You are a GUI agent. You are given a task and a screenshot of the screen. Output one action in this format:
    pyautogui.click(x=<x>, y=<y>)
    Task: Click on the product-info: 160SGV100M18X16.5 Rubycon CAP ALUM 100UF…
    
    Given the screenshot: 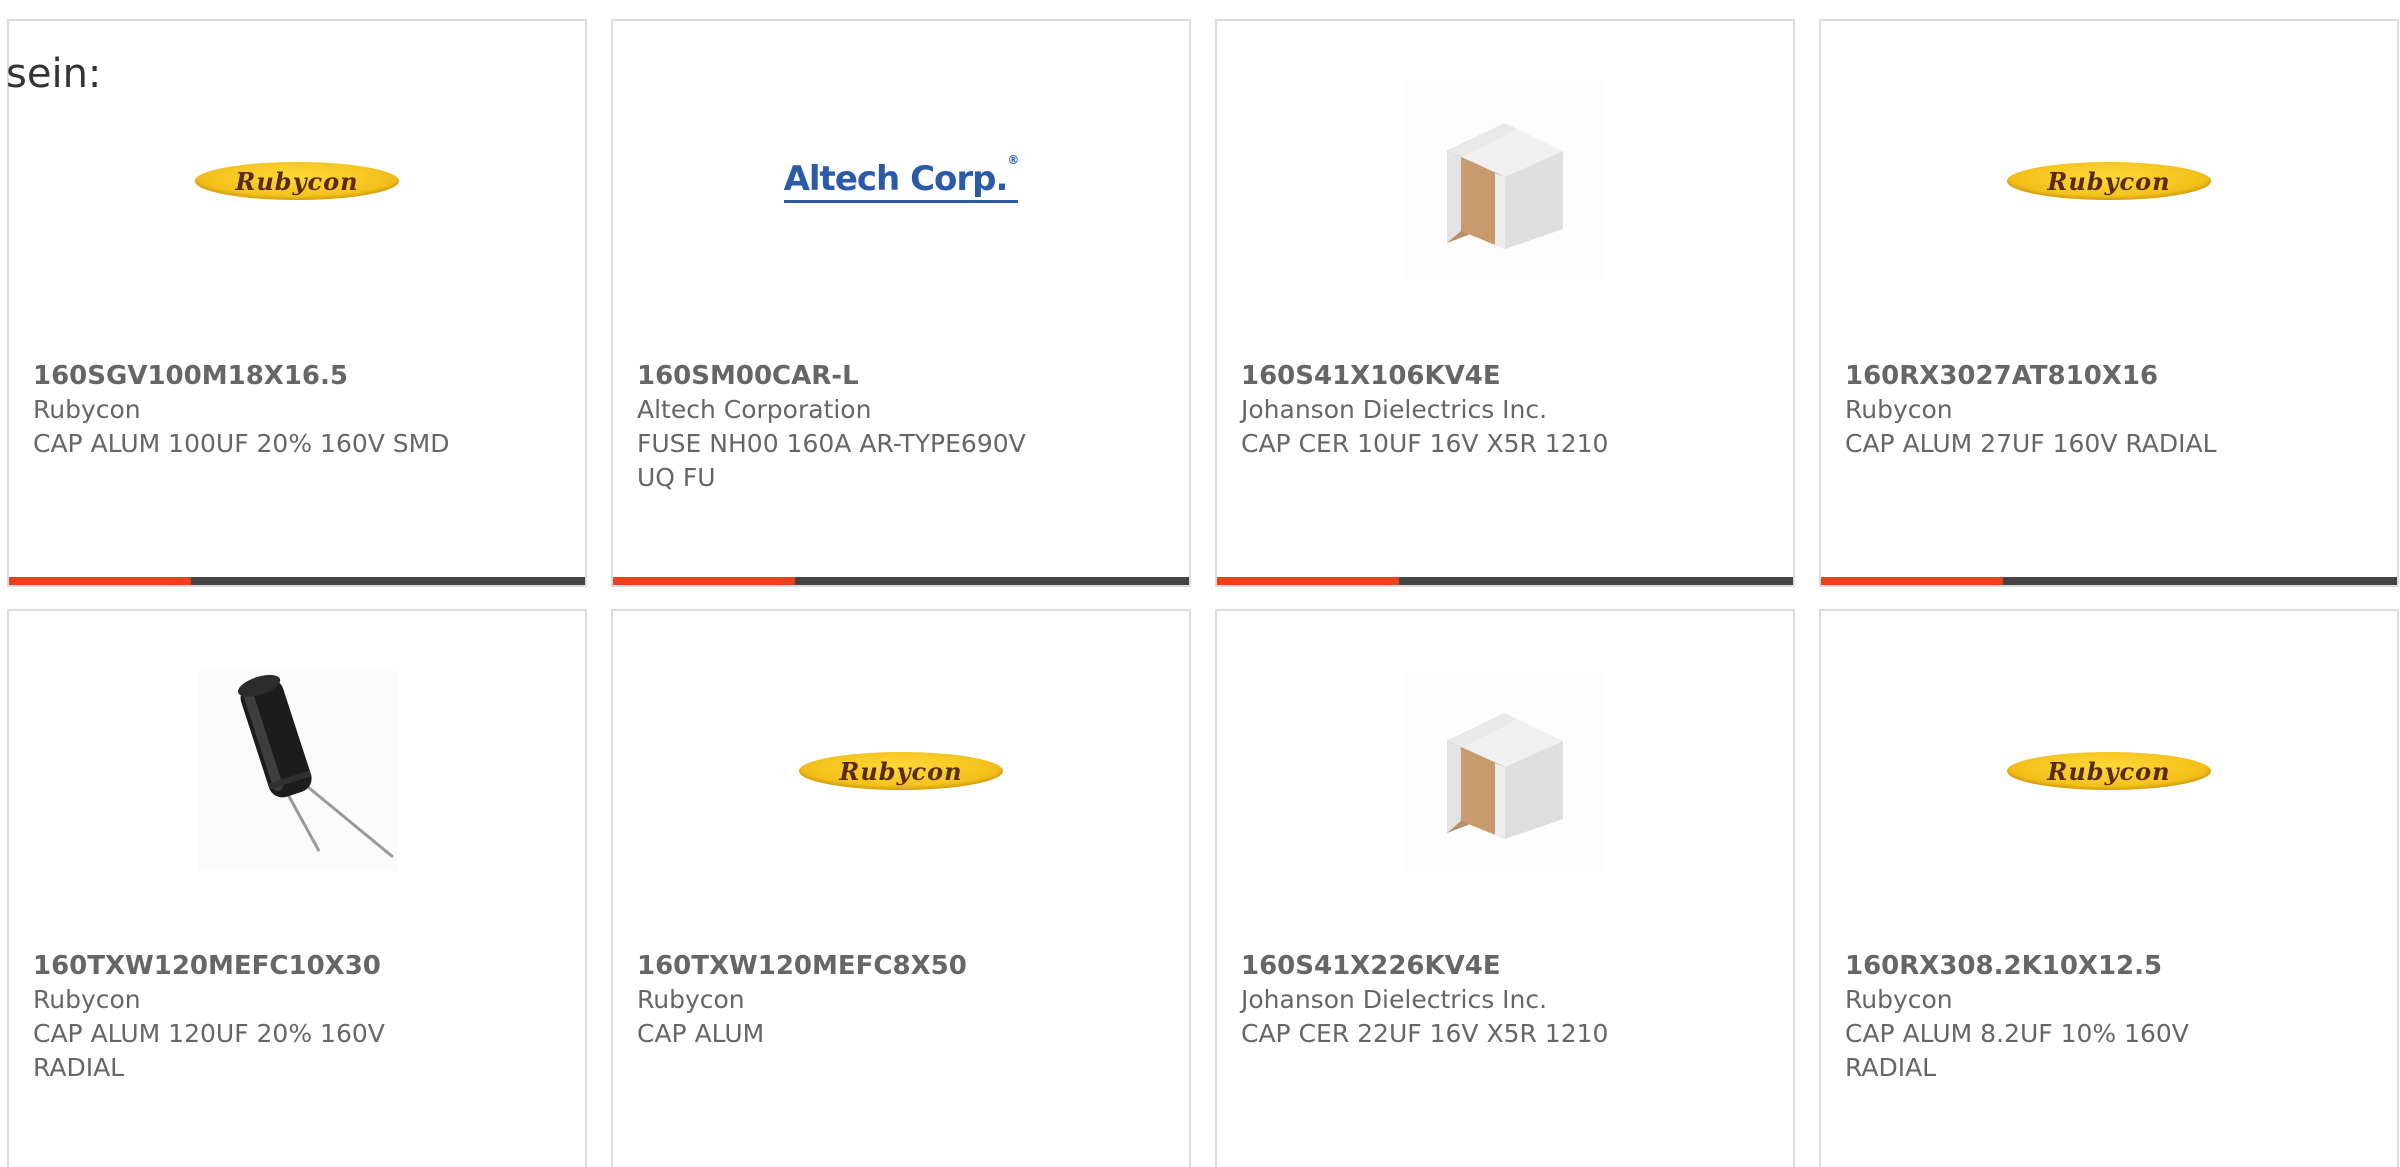 What is the action you would take?
    pyautogui.click(x=297, y=410)
    